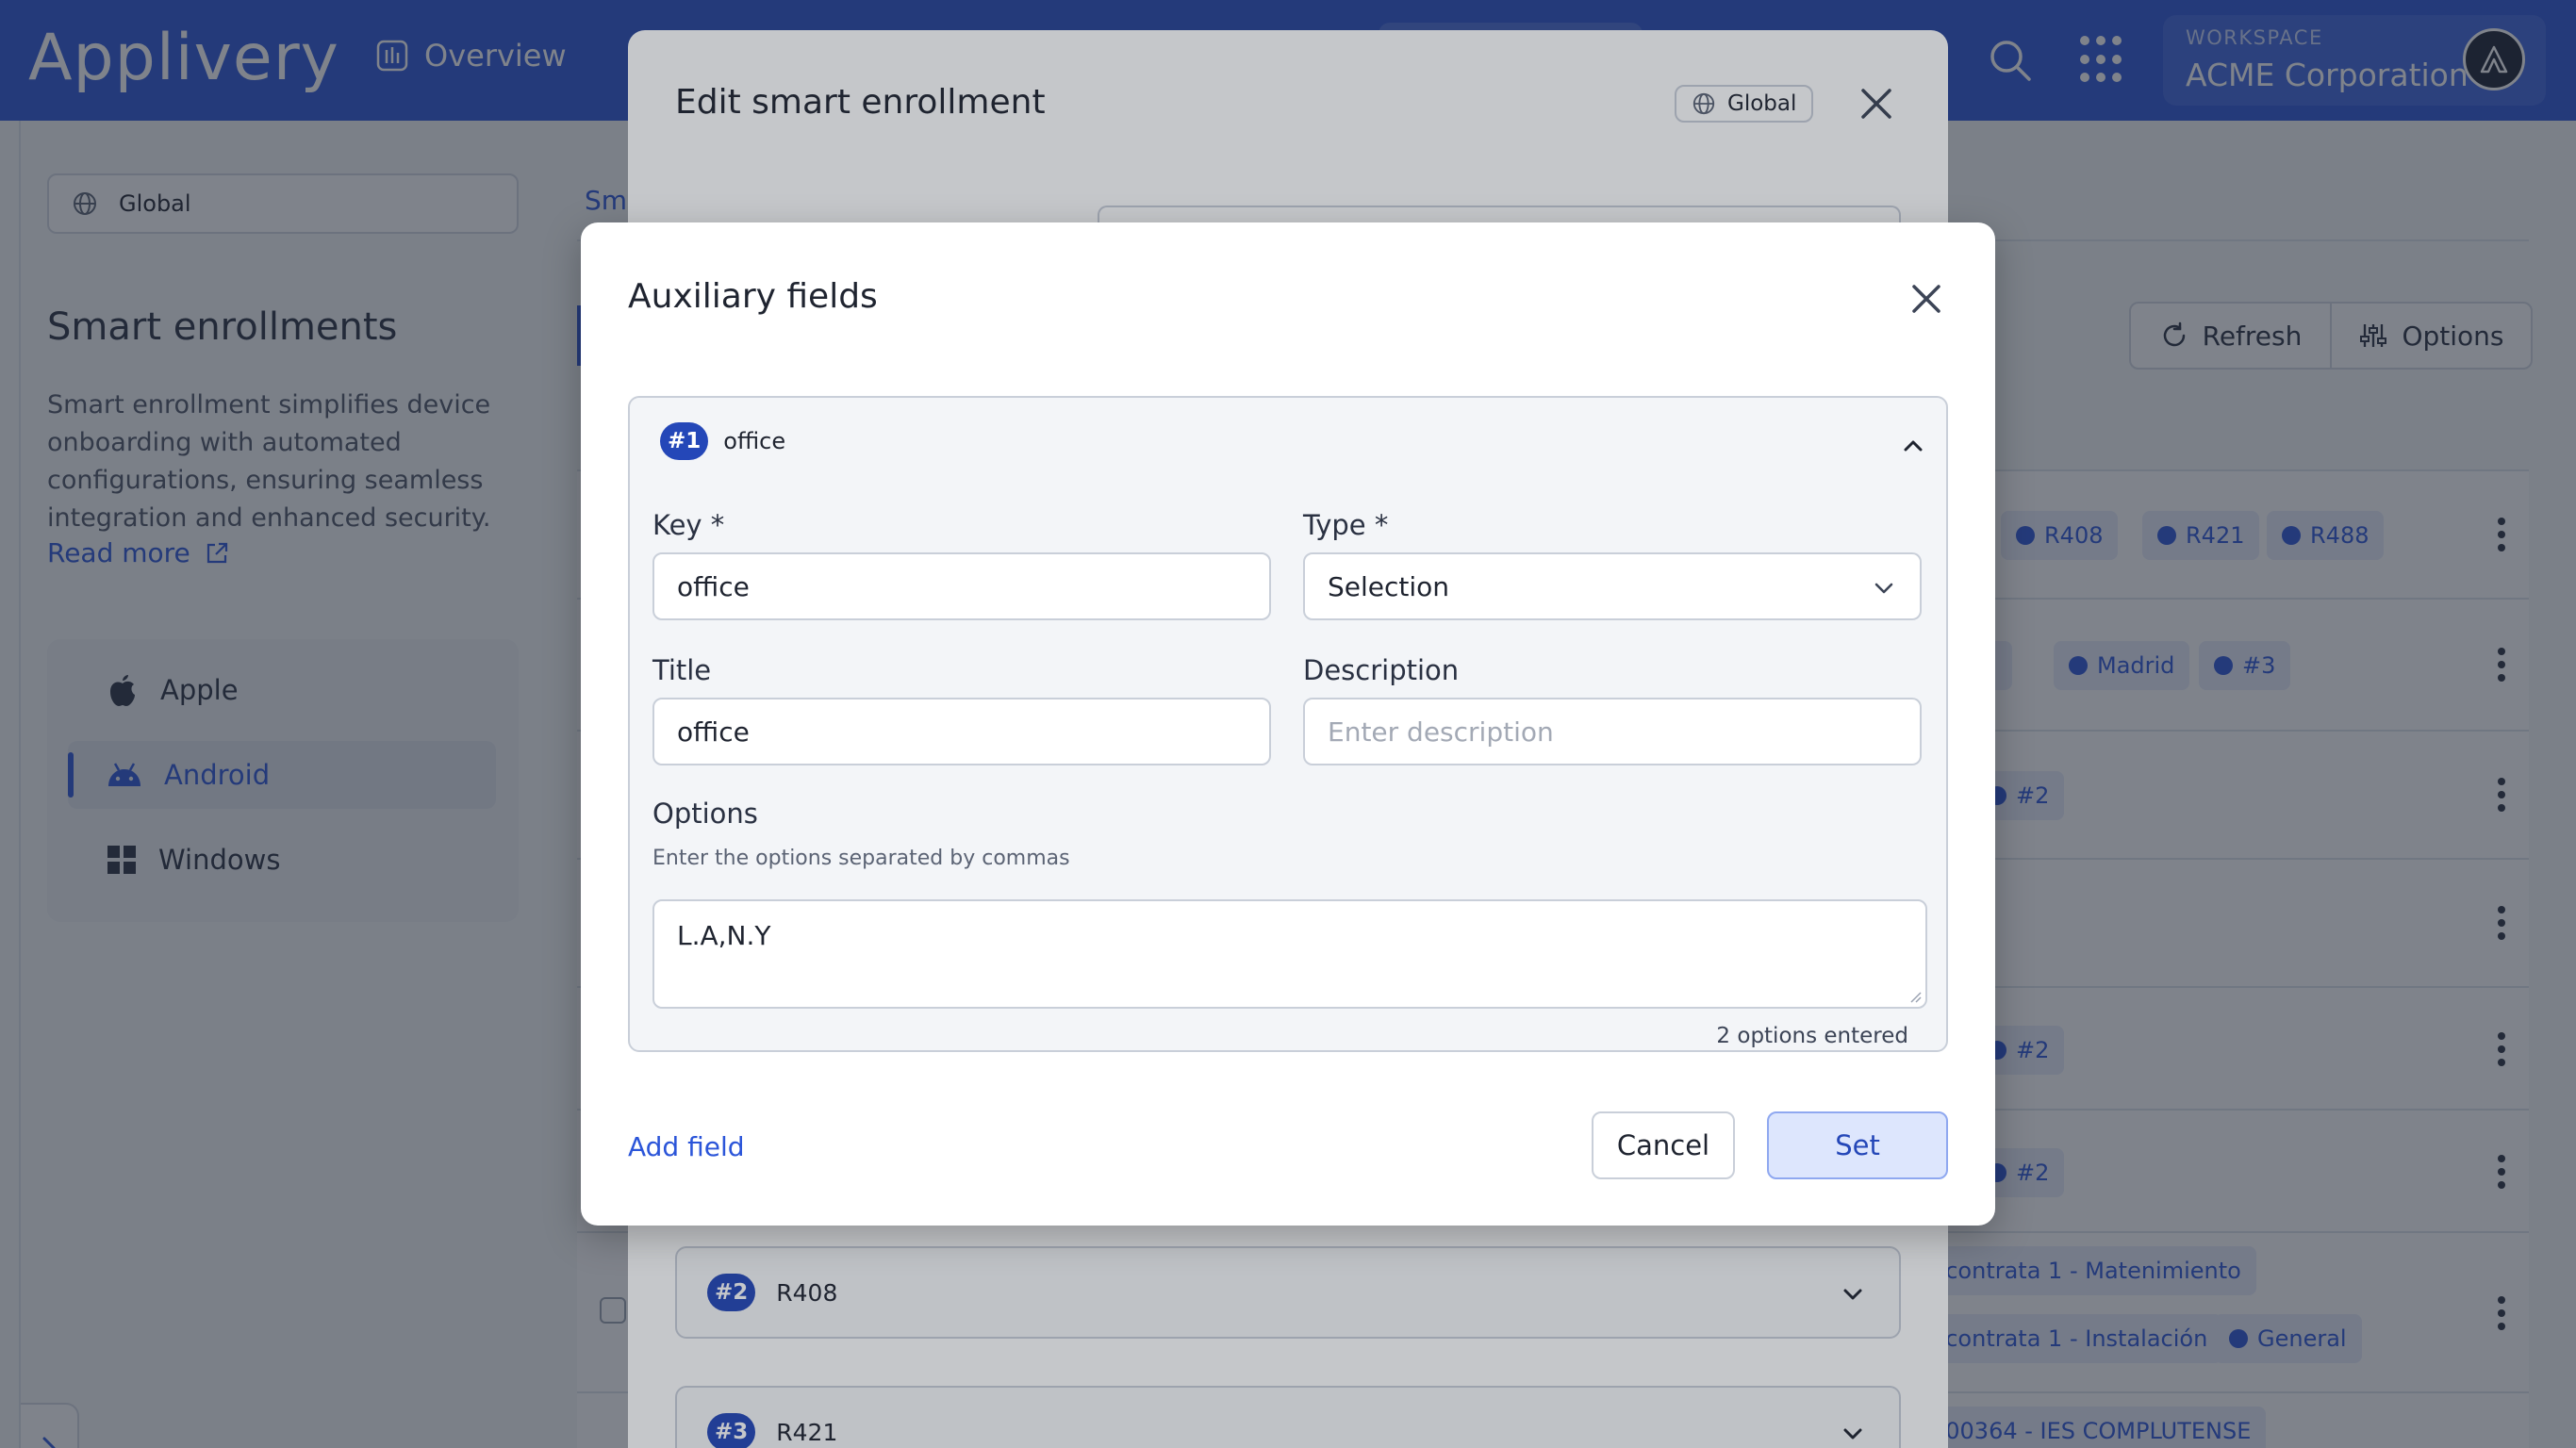 Image resolution: width=2576 pixels, height=1448 pixels. What do you see at coordinates (724, 935) in the screenshot?
I see `options-value: L.A,N.Y` at bounding box center [724, 935].